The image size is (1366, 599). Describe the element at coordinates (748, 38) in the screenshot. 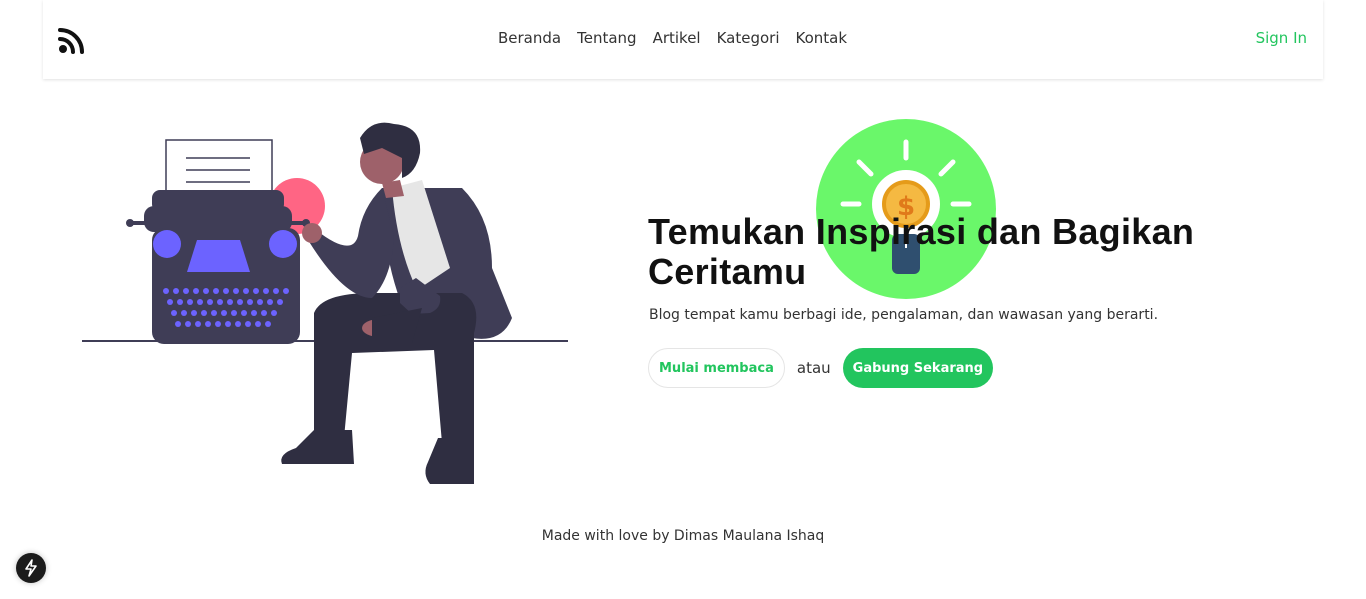

I see `nav-item-kategori: Kategori` at that location.